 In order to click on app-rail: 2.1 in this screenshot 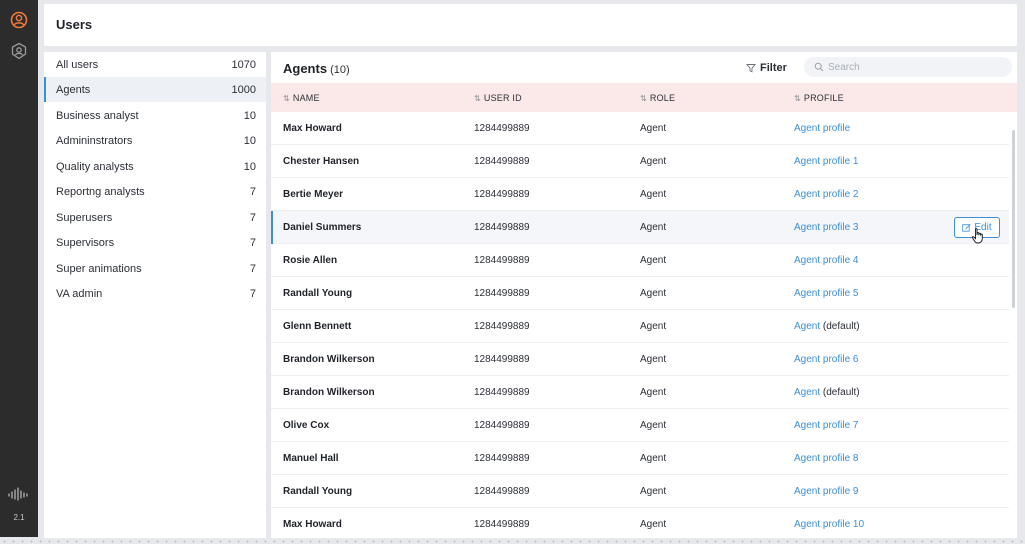, I will do `click(19, 268)`.